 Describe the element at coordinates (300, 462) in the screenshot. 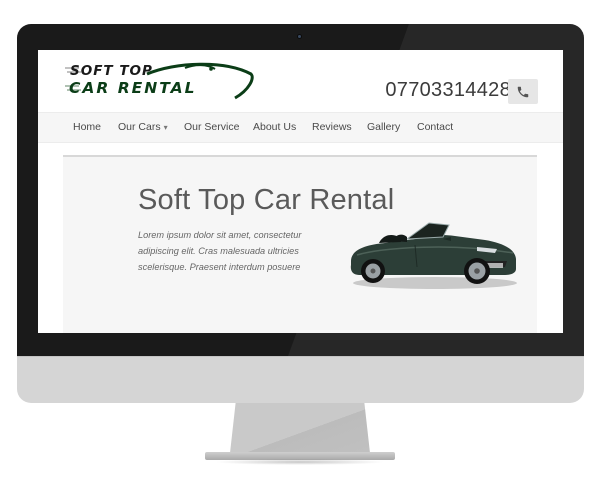

I see `monitor-shadow` at that location.